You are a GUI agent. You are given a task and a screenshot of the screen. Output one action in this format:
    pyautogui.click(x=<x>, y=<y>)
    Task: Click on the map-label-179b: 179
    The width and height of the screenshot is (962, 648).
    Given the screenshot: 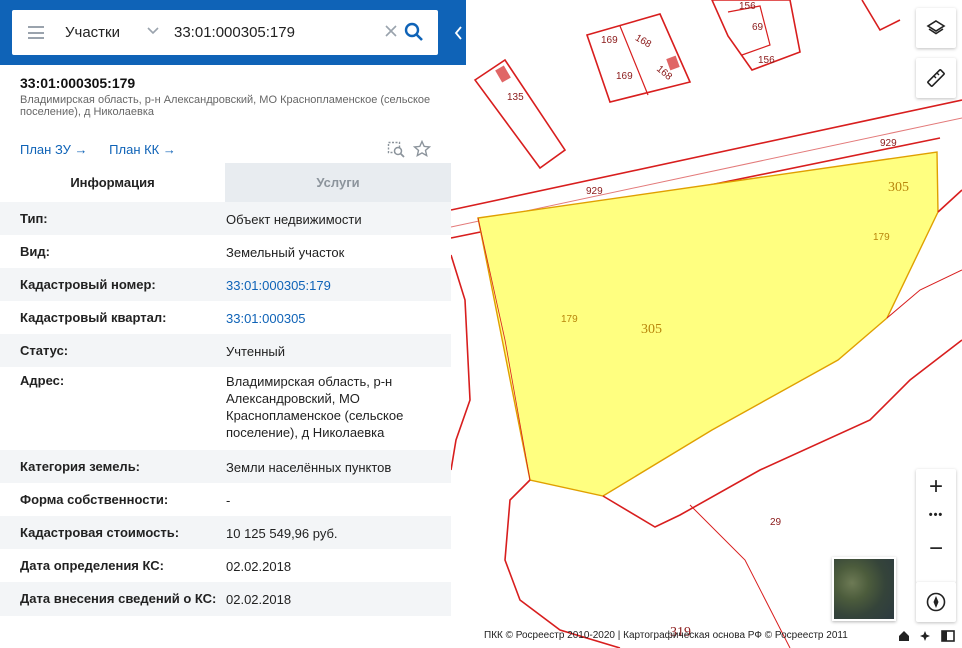 What is the action you would take?
    pyautogui.click(x=569, y=319)
    